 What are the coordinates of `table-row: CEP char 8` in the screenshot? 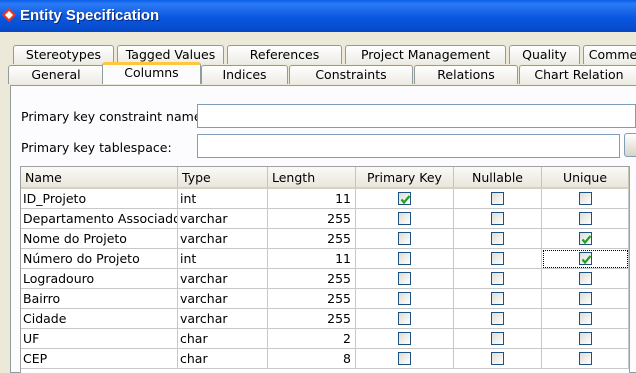 It's located at (325, 359).